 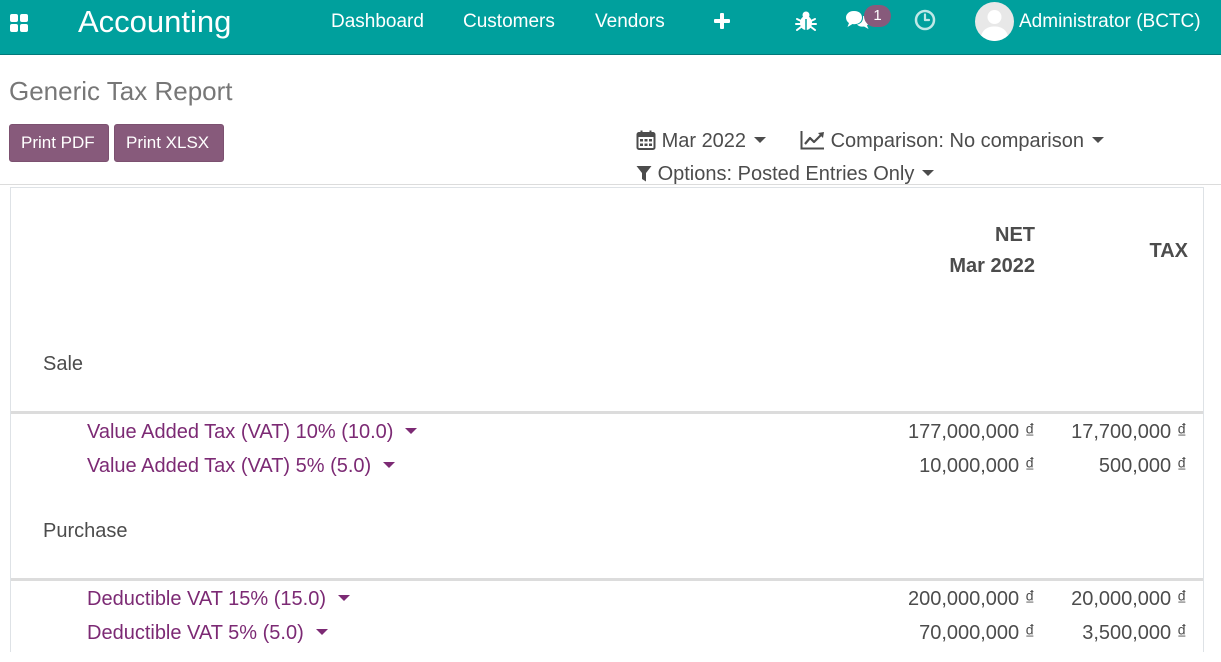 I want to click on options-filter-dropdown: Options: Posted Entries Only, so click(x=785, y=174).